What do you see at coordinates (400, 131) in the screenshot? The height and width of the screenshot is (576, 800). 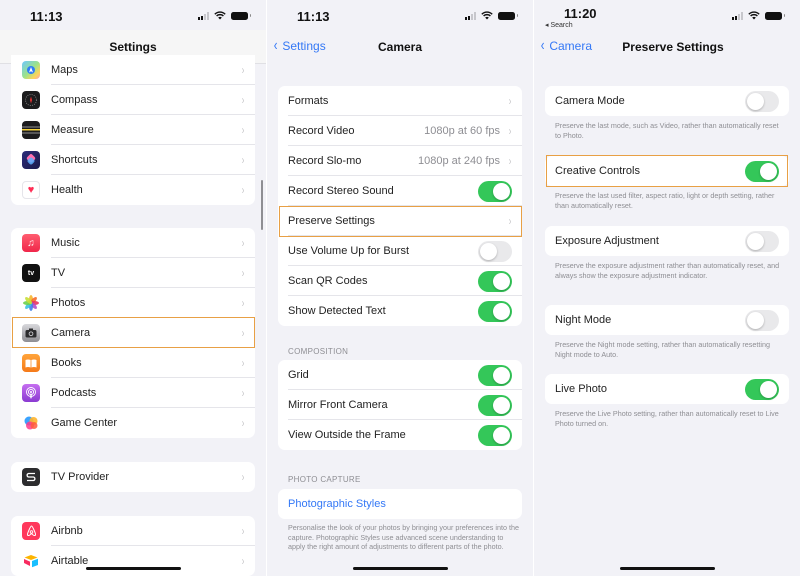 I see `camera-row-record-video: Record Video 1080p at 60 fps ›` at bounding box center [400, 131].